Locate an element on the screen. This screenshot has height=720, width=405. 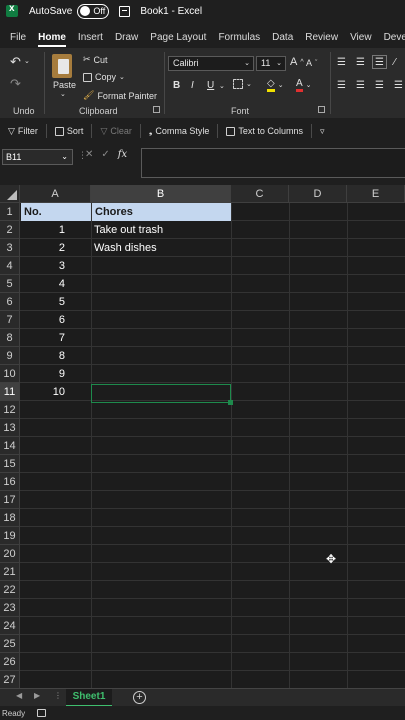
row-header-5: 5 is located at coordinates (10, 284).